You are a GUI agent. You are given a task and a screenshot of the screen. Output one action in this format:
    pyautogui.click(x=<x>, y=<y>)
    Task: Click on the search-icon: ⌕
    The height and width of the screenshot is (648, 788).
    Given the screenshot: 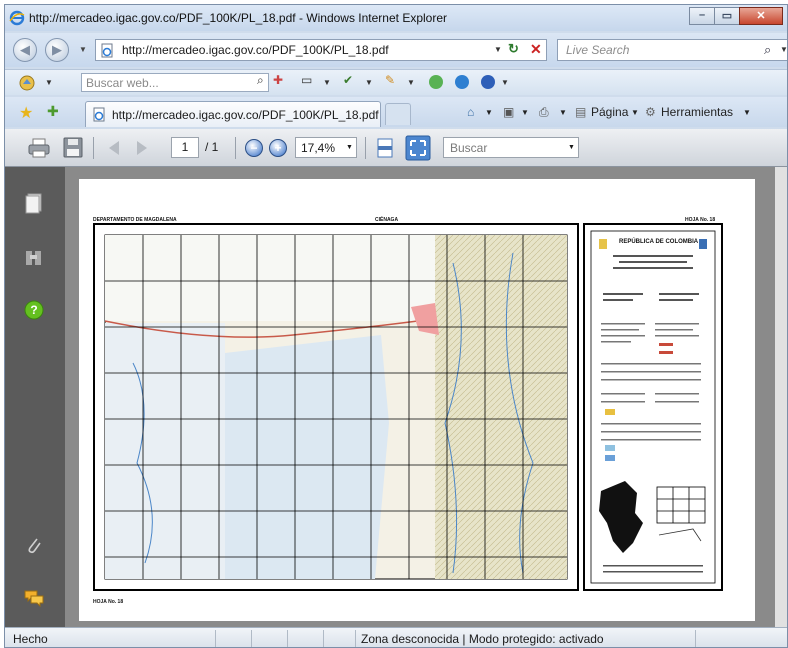 What is the action you would take?
    pyautogui.click(x=767, y=50)
    